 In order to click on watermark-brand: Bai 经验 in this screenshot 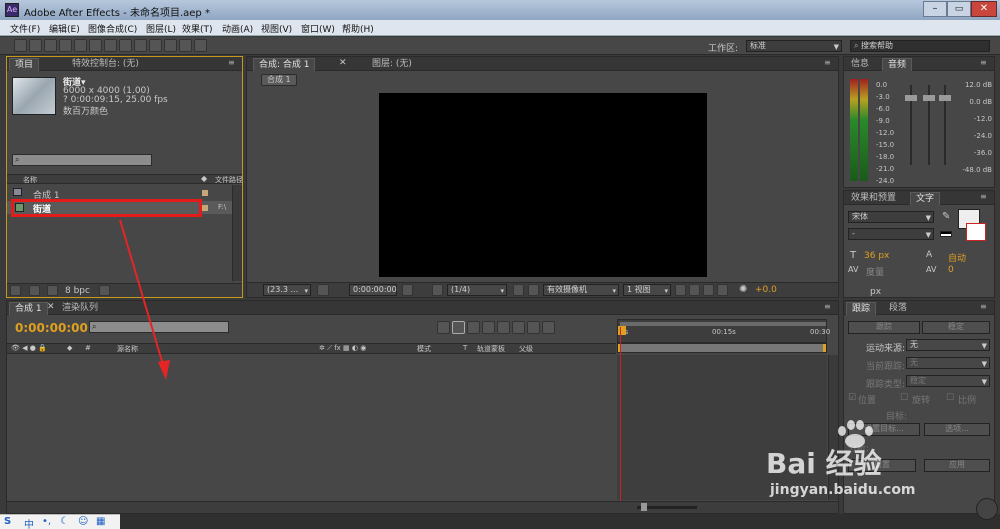, I will do `click(824, 463)`.